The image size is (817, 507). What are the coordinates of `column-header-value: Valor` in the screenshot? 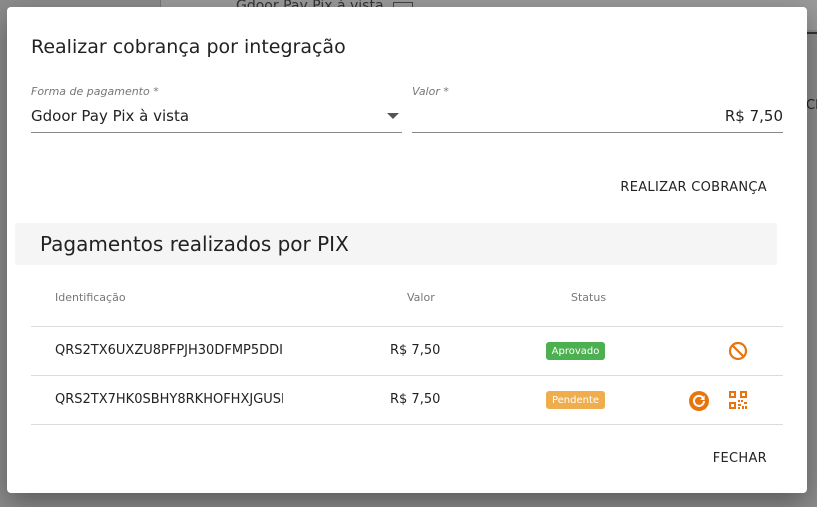 It's located at (421, 297).